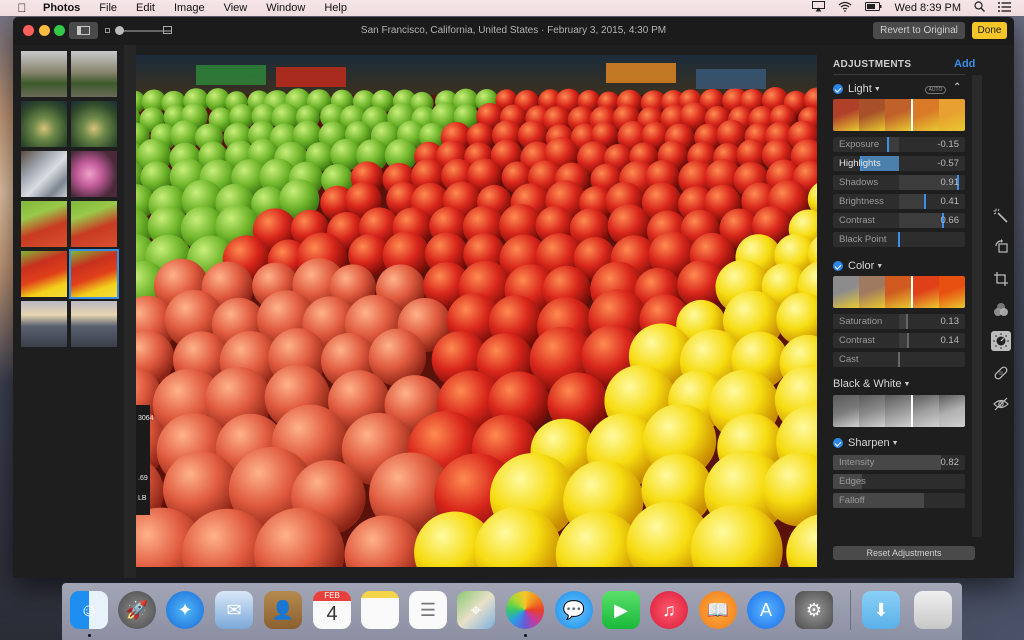  What do you see at coordinates (1001, 279) in the screenshot?
I see `crop-icon` at bounding box center [1001, 279].